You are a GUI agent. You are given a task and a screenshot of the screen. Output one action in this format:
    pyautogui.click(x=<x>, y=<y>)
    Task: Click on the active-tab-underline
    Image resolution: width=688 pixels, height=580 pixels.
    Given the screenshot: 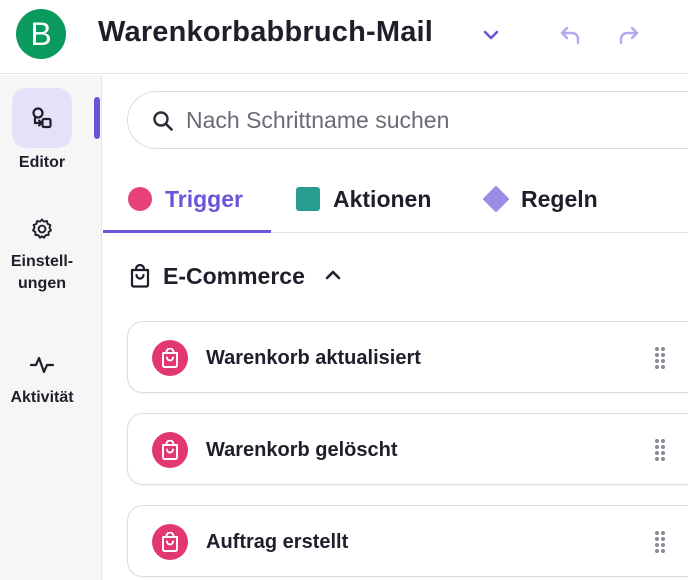 What is the action you would take?
    pyautogui.click(x=187, y=231)
    